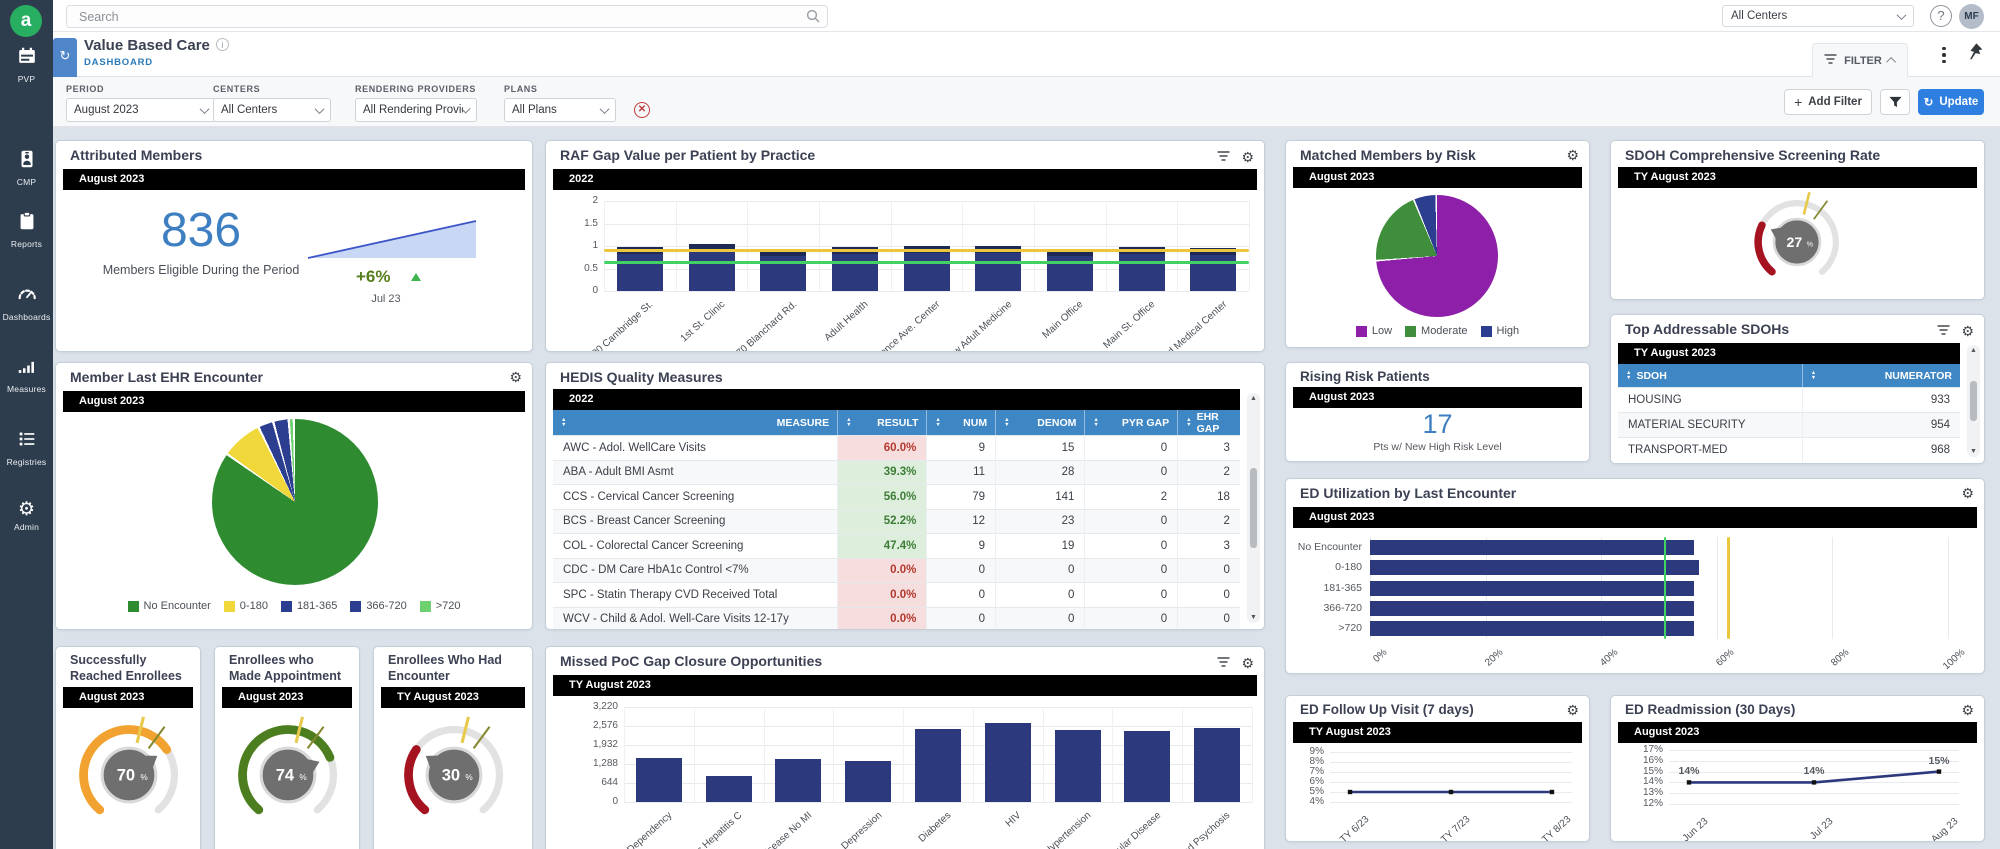 The width and height of the screenshot is (2000, 849). What do you see at coordinates (1710, 375) in the screenshot?
I see `column-header-sdoh: ▲ ▼ SDOH` at bounding box center [1710, 375].